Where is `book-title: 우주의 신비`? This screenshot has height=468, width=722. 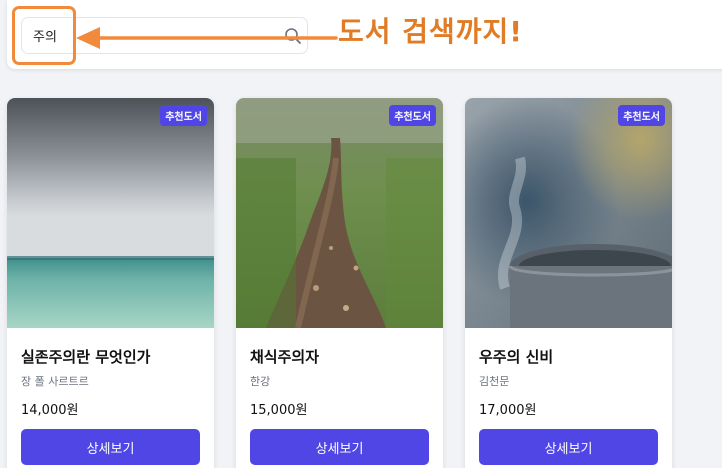 book-title: 우주의 신비 is located at coordinates (516, 357).